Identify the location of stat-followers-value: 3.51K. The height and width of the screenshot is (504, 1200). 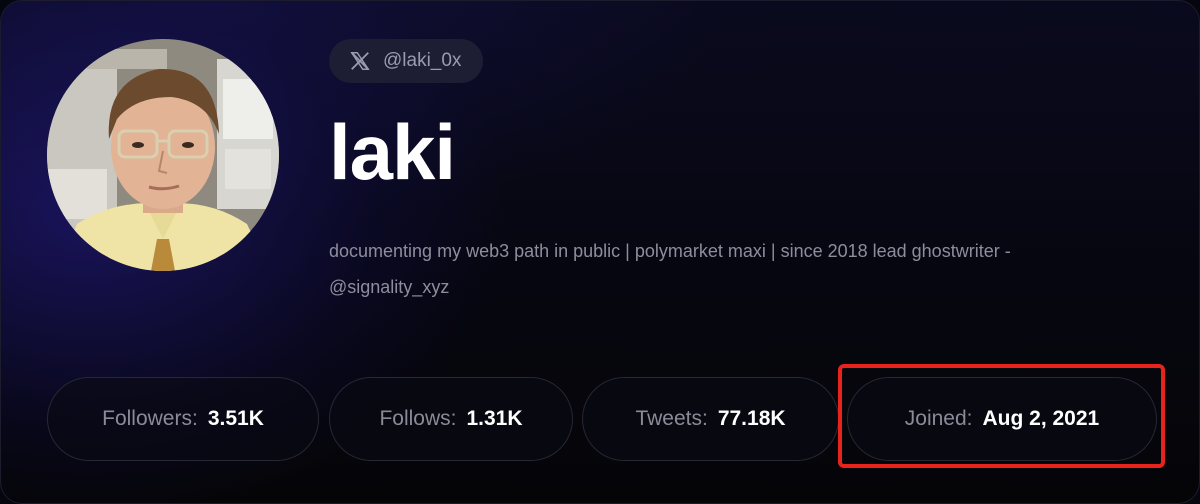
(235, 418).